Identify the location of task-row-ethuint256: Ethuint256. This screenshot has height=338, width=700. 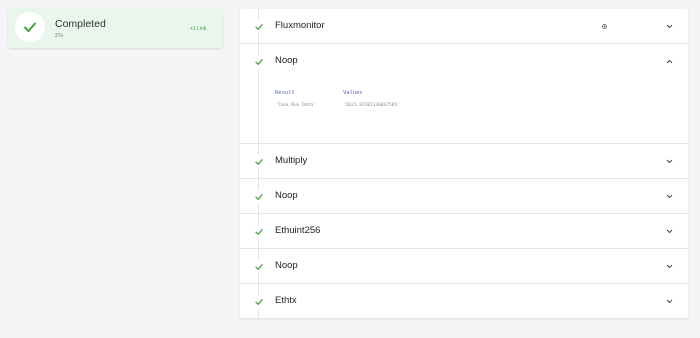
(464, 231).